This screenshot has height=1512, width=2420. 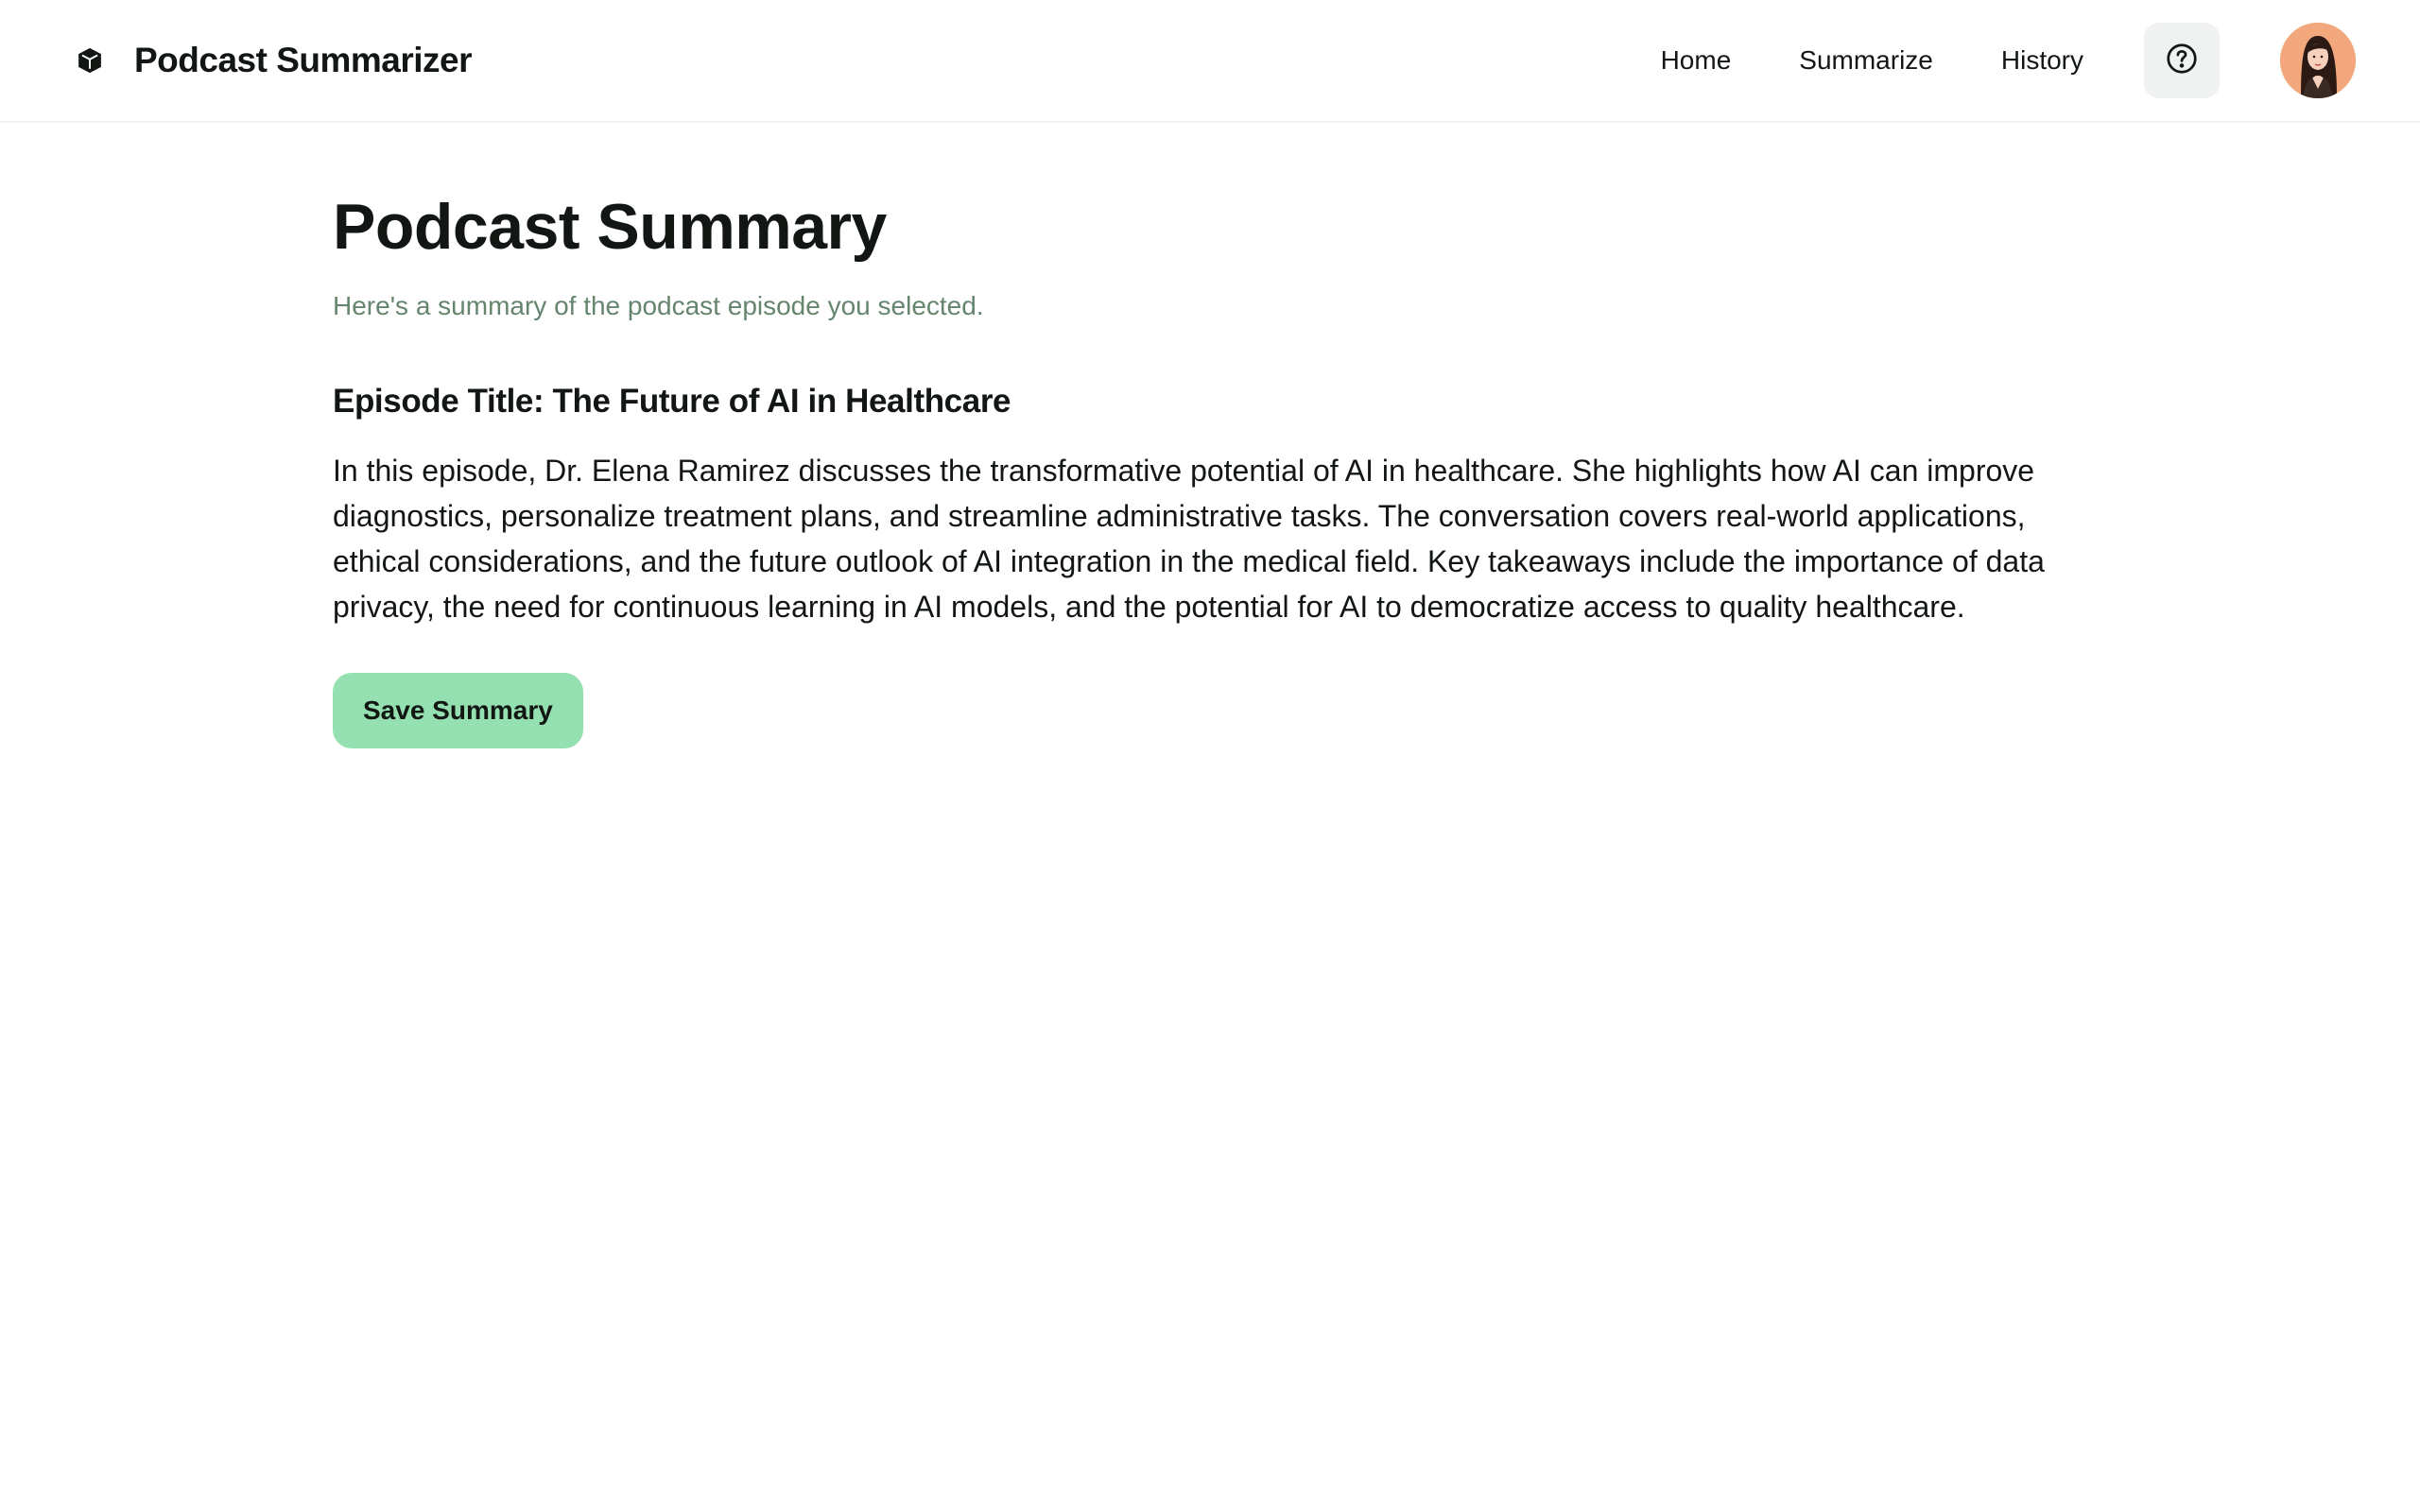 What do you see at coordinates (1696, 60) in the screenshot?
I see `nav-link-home: Home` at bounding box center [1696, 60].